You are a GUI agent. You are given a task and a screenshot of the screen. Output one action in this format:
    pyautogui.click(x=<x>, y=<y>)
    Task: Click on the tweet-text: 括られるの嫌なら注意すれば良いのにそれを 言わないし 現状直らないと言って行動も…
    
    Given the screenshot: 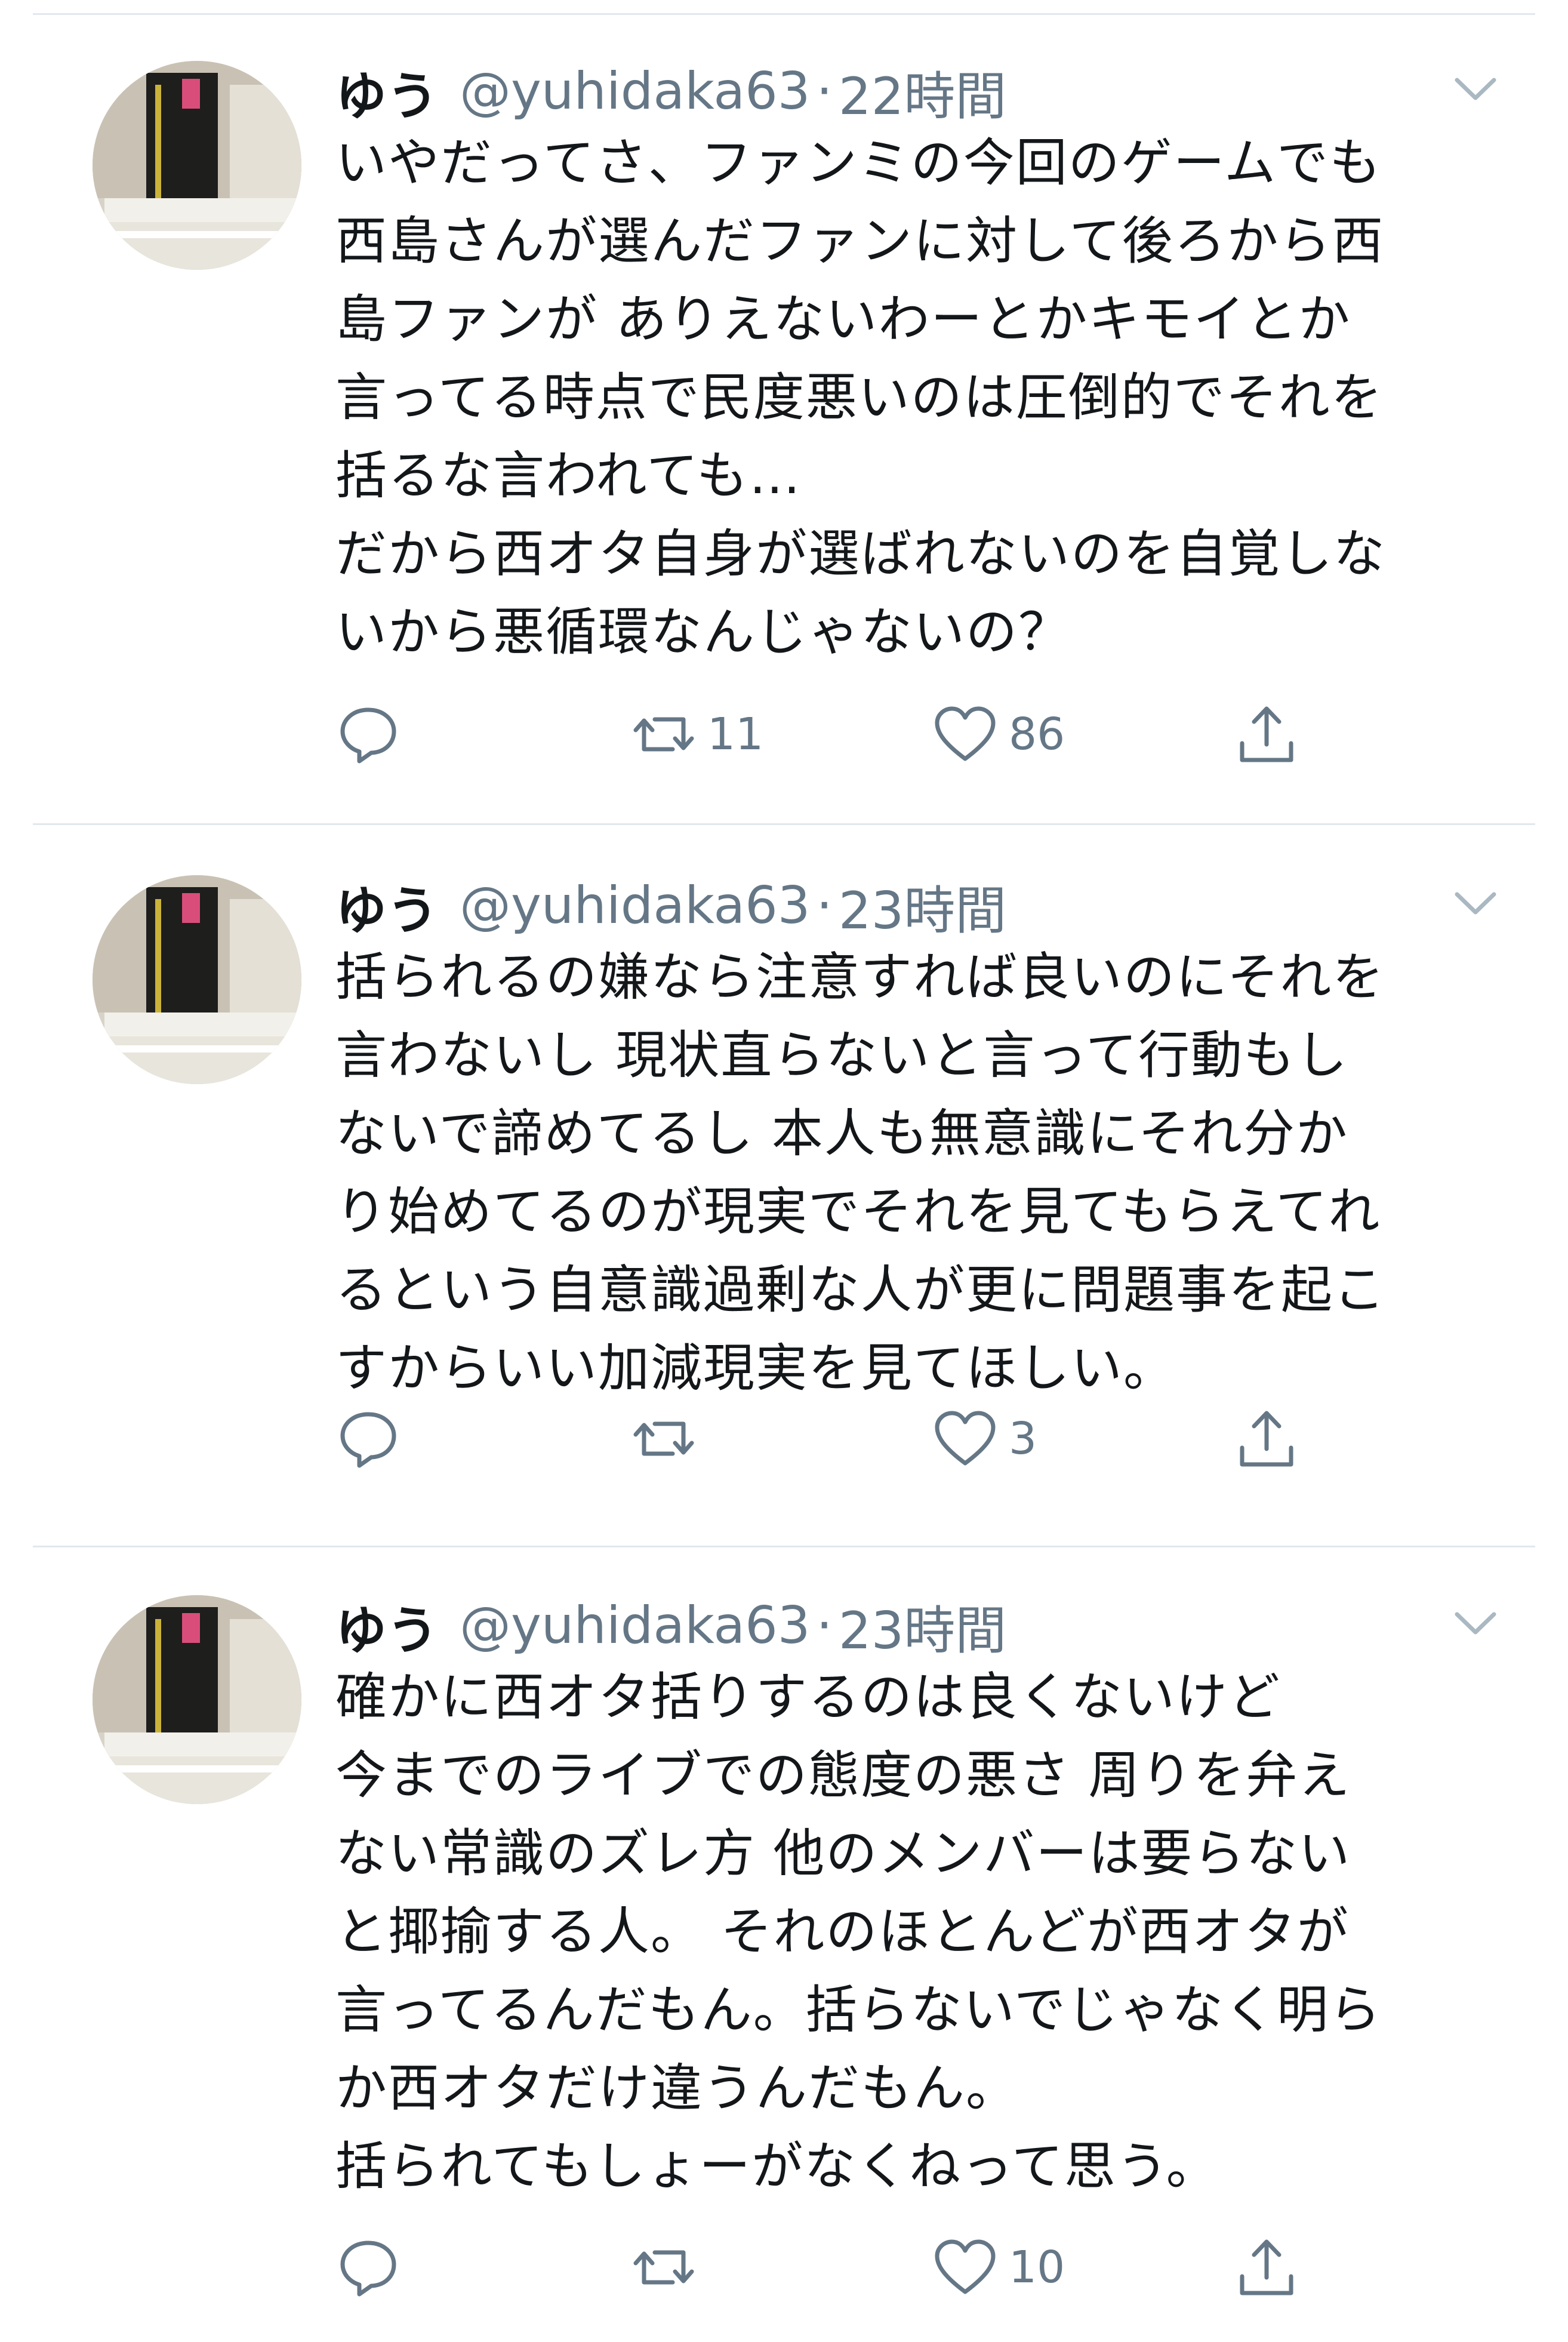 What is the action you would take?
    pyautogui.click(x=860, y=1172)
    